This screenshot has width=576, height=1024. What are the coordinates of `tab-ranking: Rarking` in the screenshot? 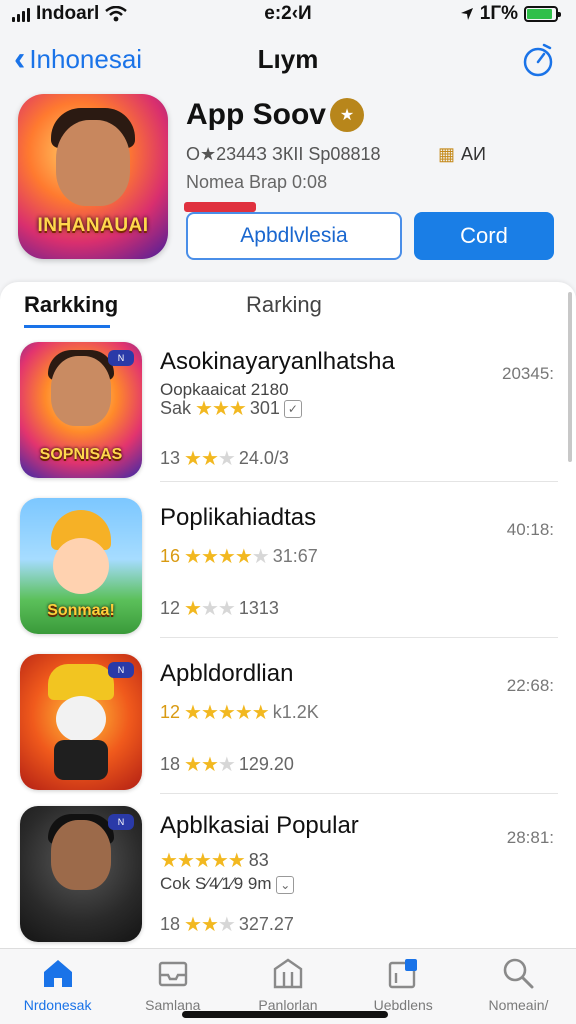 It's located at (284, 305).